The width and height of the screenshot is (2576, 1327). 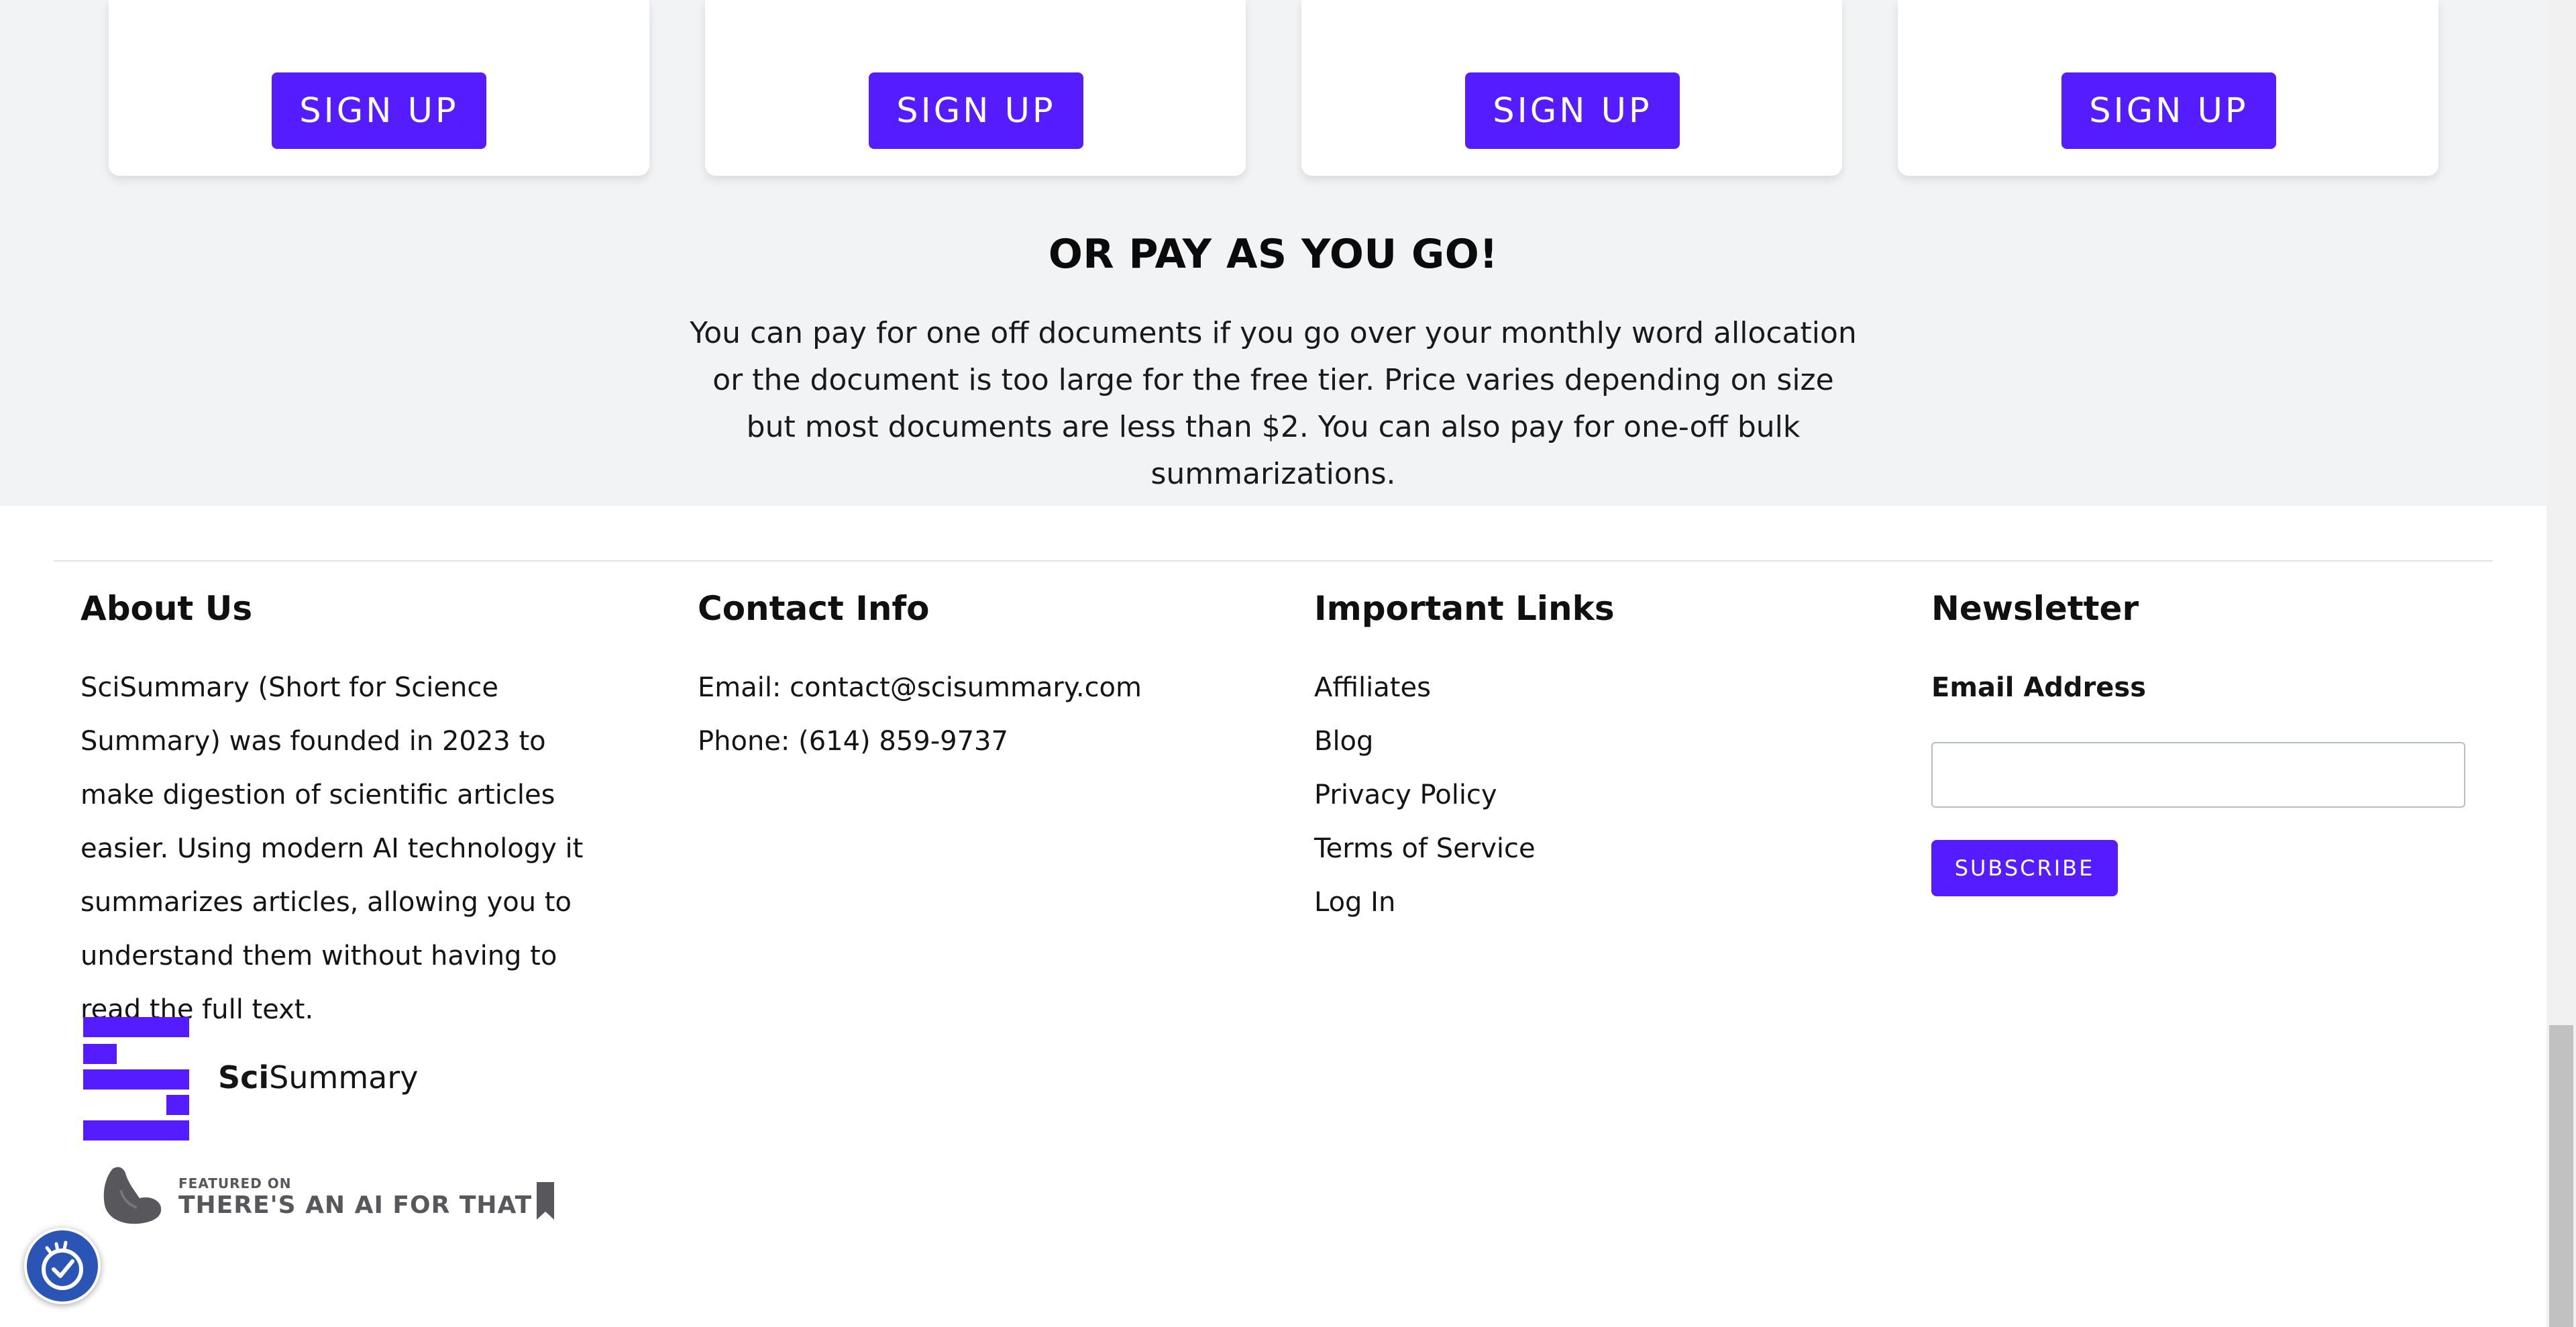 I want to click on accessibility-icon, so click(x=62, y=1265).